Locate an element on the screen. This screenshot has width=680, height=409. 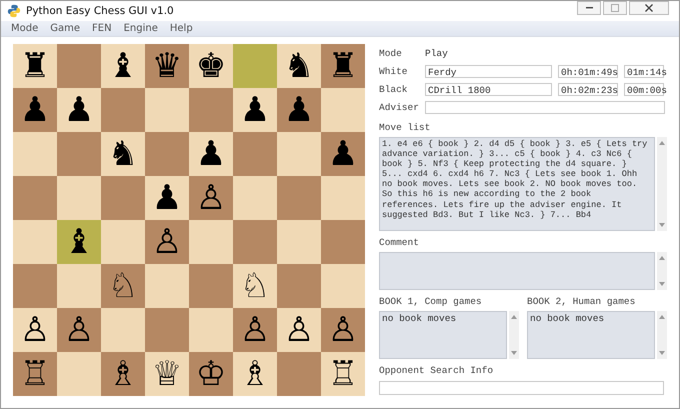
close-button is located at coordinates (649, 8).